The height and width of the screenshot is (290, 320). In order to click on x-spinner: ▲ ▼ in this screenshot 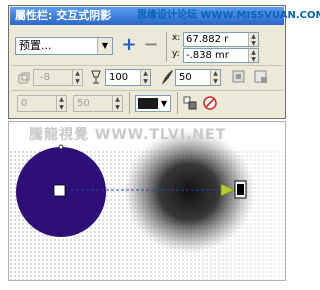, I will do `click(253, 39)`.